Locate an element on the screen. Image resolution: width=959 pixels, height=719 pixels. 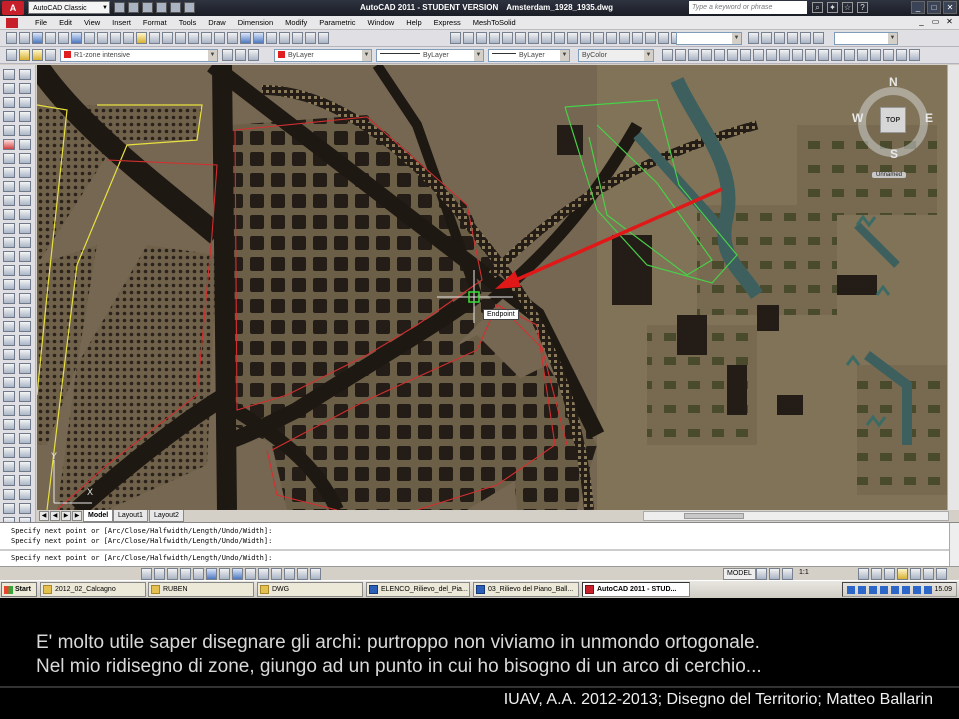
properties-icon is located at coordinates (25, 424).